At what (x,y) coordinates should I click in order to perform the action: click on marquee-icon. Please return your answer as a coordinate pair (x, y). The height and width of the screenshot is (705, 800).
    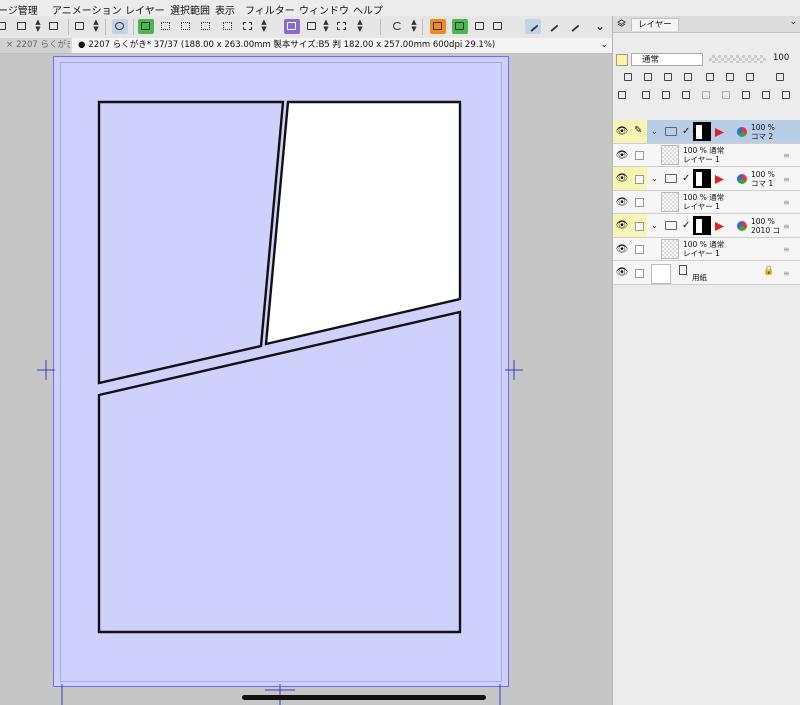
    Looking at the image, I should click on (248, 26).